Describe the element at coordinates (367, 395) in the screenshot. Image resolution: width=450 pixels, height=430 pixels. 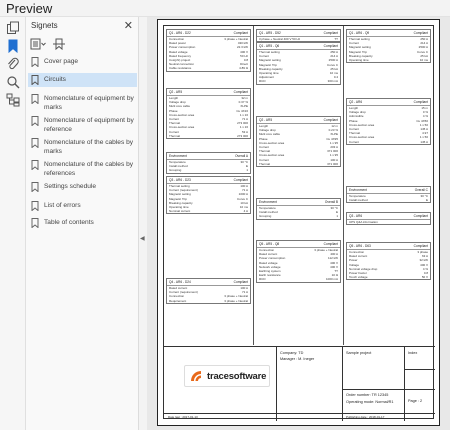
I see `order-number-field: Order number: TR 12345` at that location.